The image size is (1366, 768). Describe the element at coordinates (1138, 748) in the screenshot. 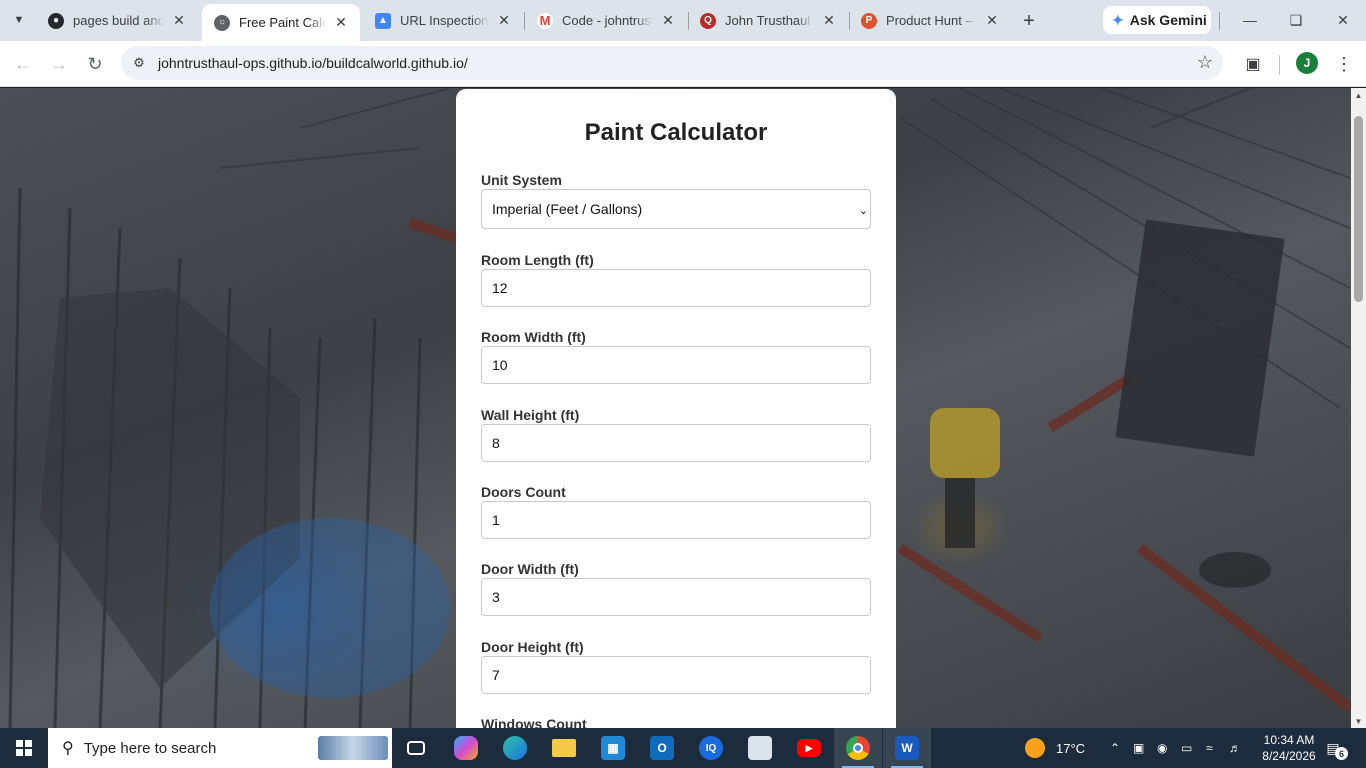

I see `meet-now-button: ▣` at that location.